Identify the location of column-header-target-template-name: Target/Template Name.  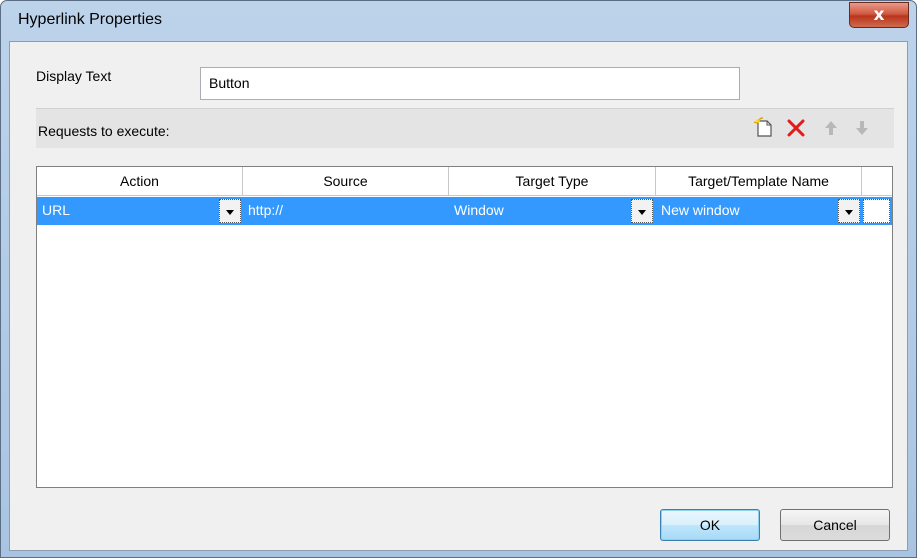
(759, 181).